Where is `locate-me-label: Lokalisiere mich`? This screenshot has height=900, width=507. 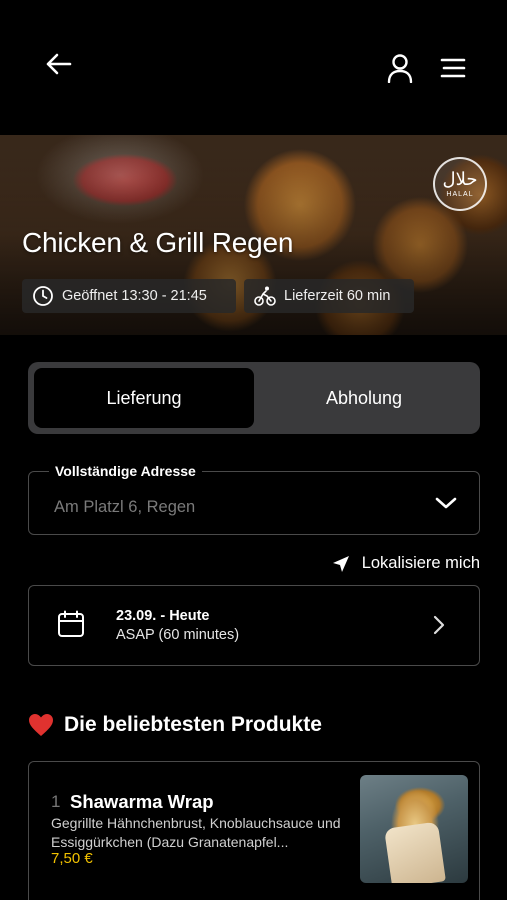 locate-me-label: Lokalisiere mich is located at coordinates (420, 563).